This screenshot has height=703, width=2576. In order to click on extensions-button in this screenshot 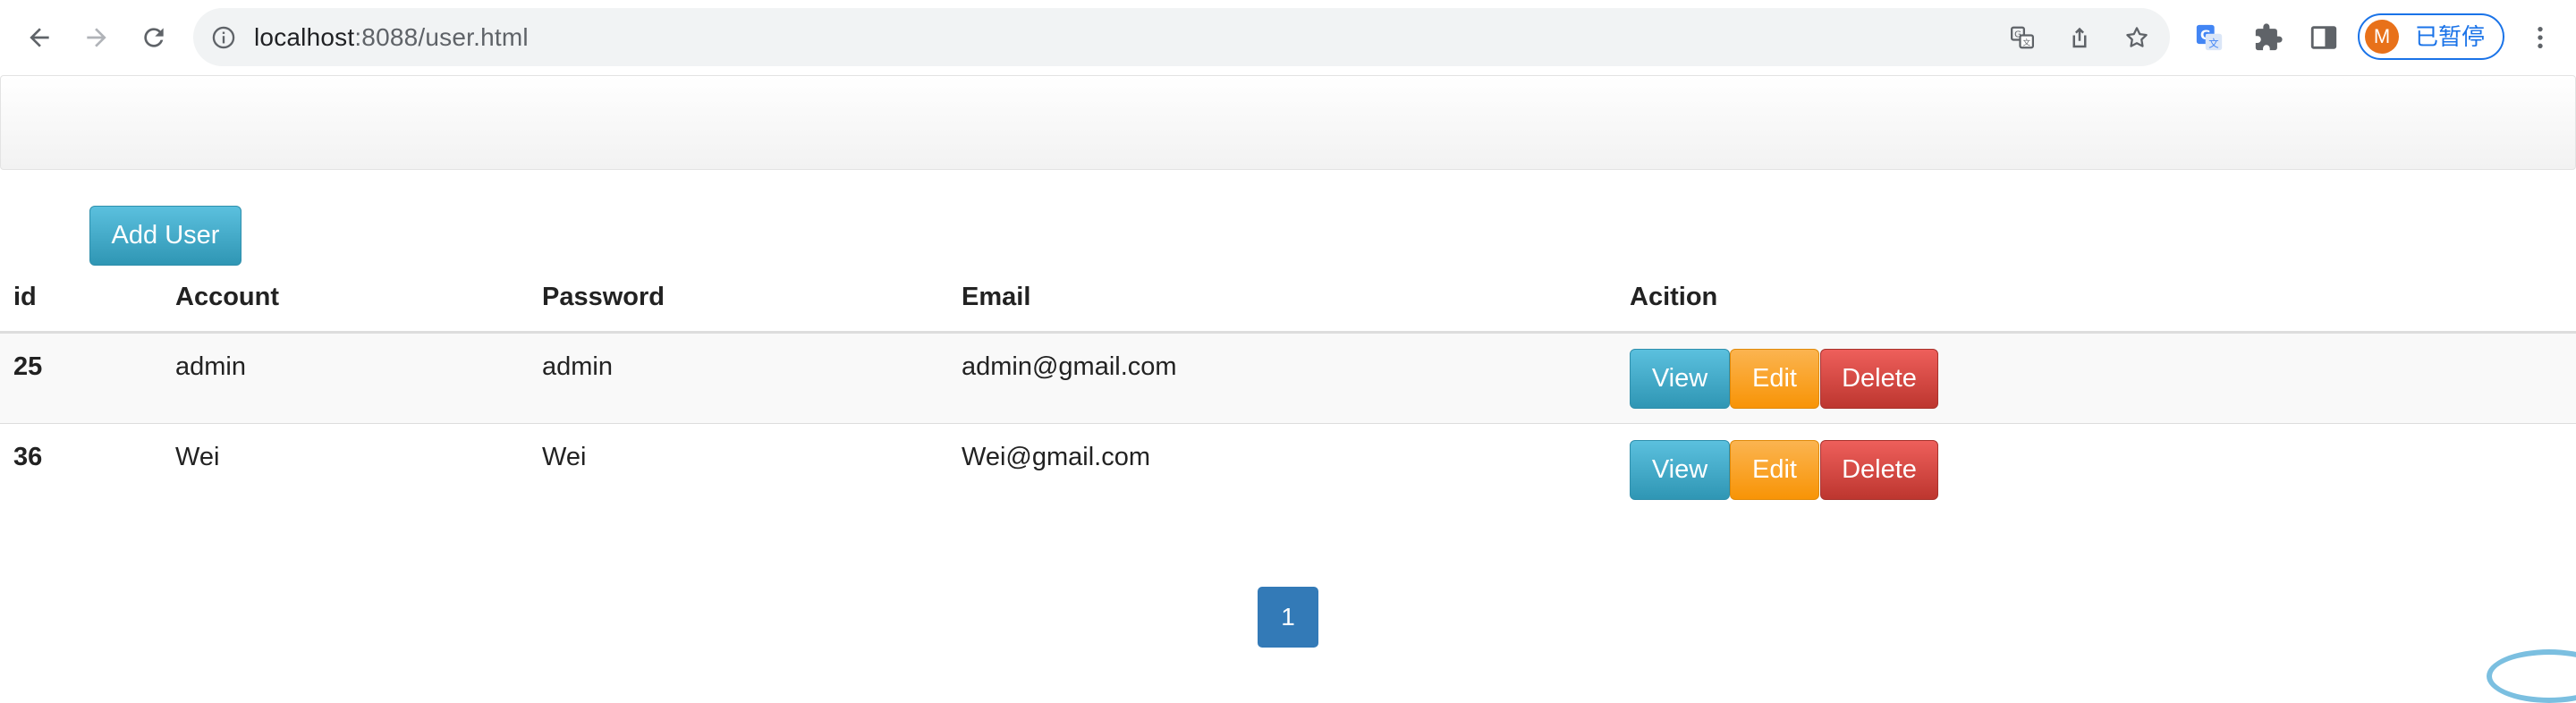, I will do `click(2268, 38)`.